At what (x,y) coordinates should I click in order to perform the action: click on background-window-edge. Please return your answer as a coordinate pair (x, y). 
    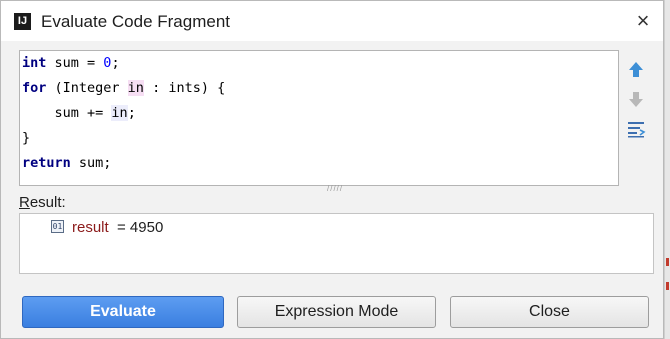
    Looking at the image, I should click on (667, 169).